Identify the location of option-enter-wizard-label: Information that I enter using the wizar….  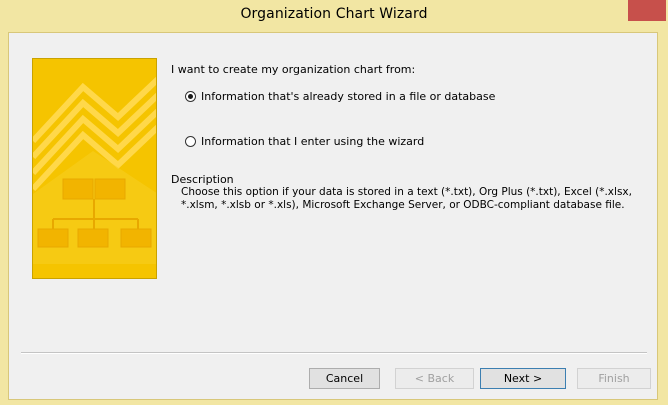
(312, 141).